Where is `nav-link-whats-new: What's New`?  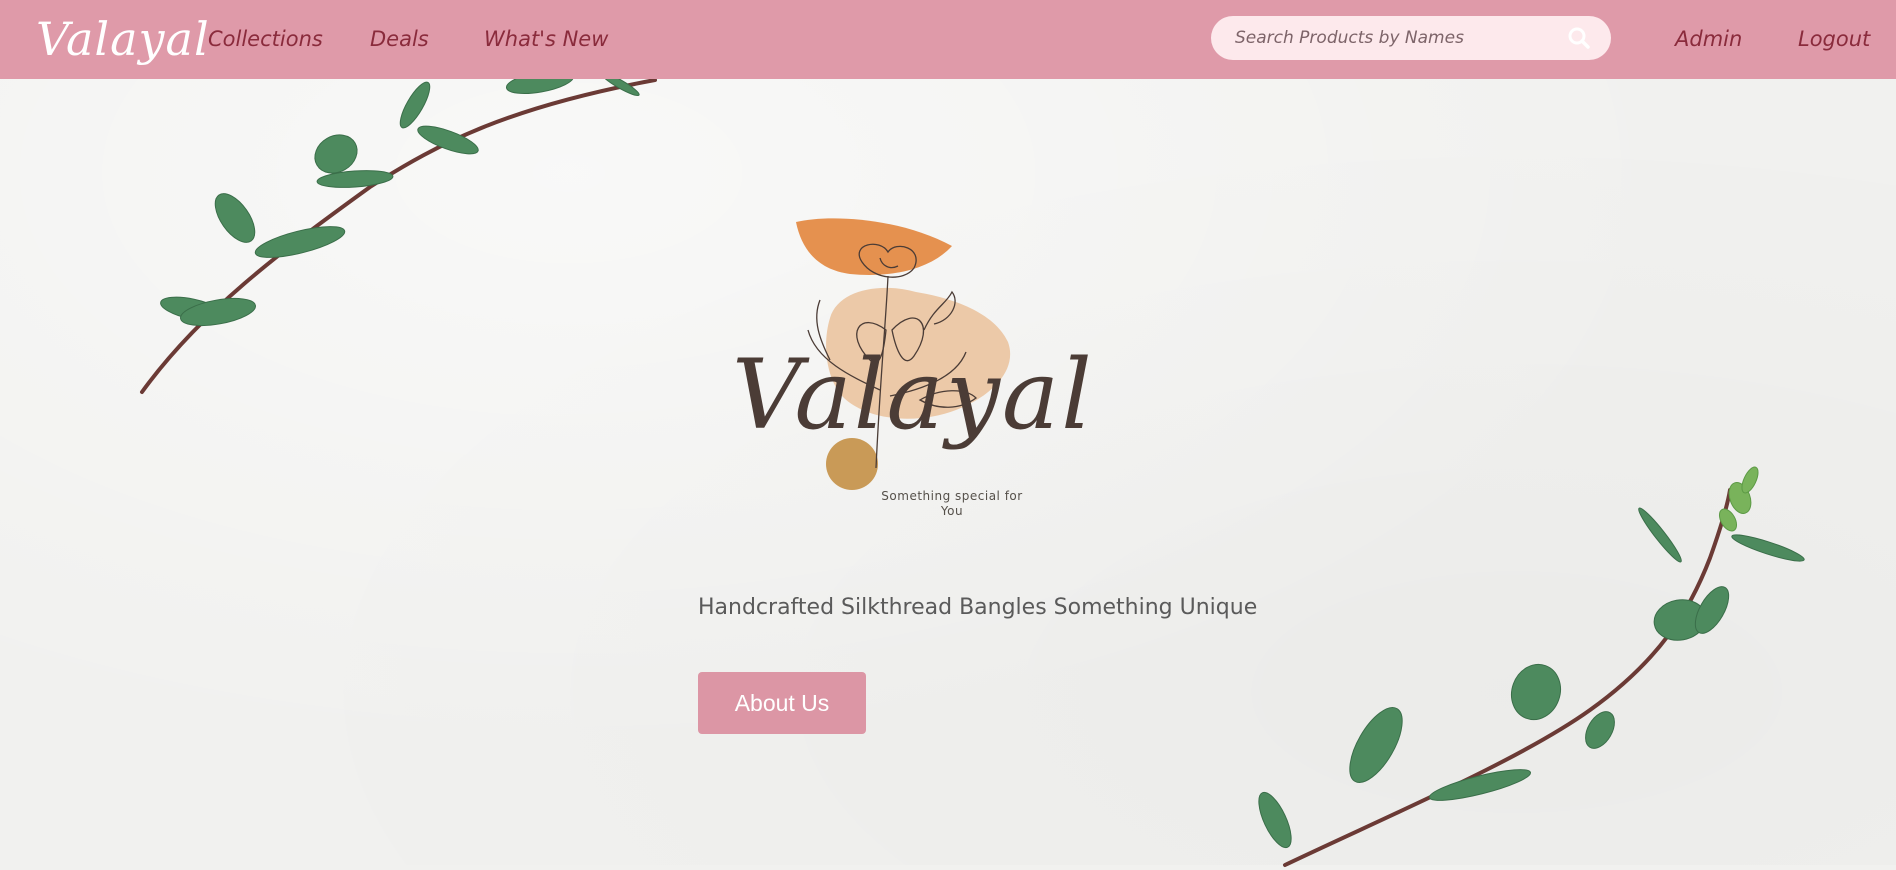 nav-link-whats-new: What's New is located at coordinates (546, 39).